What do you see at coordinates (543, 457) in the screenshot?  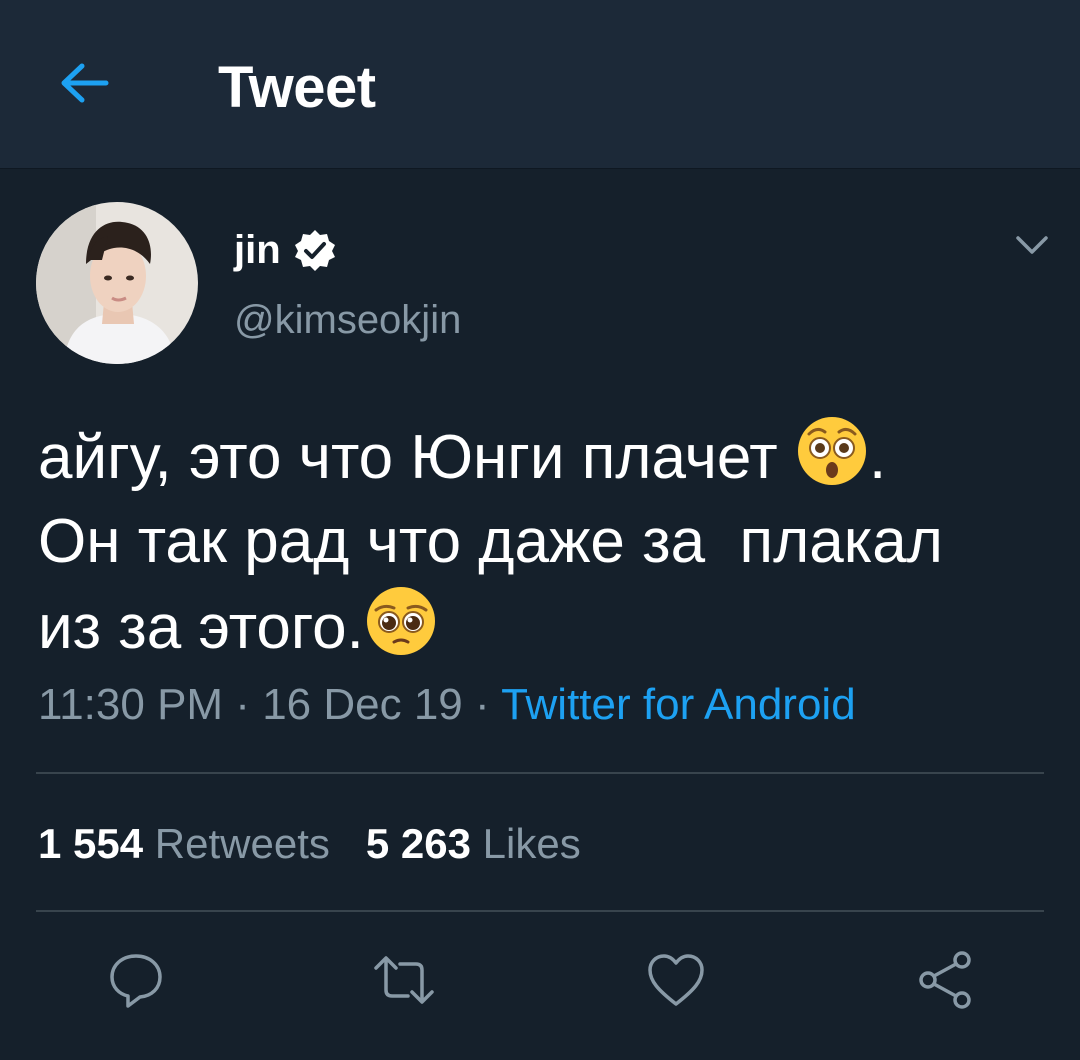 I see `tweet-line-1: айгу, это что Юнги плачет .` at bounding box center [543, 457].